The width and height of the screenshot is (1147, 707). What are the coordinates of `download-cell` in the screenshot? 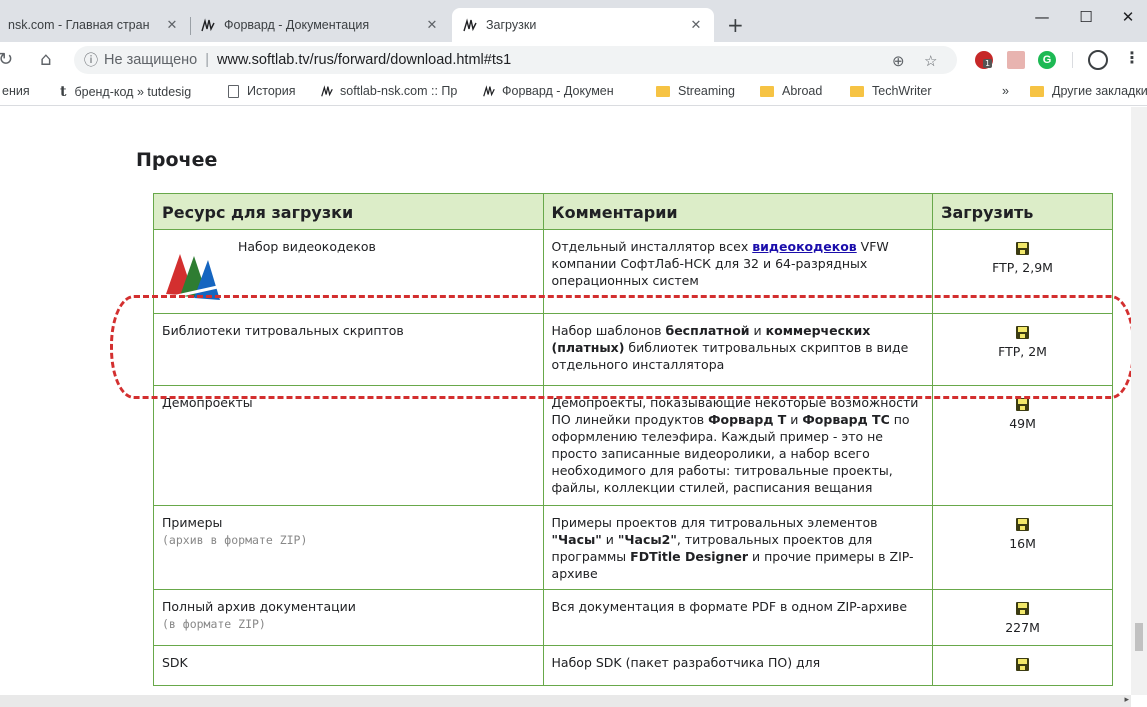 It's located at (1022, 665).